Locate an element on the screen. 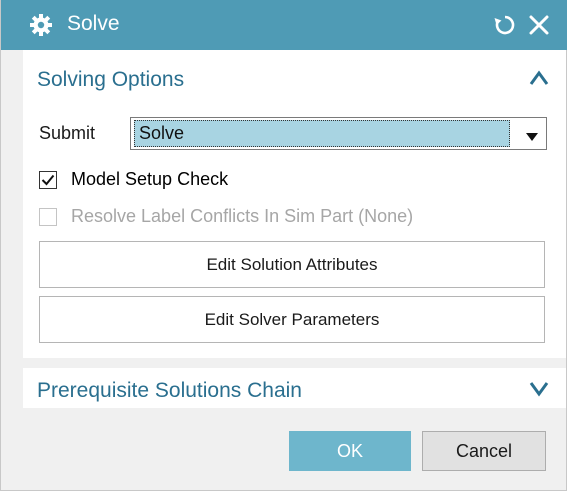 This screenshot has height=491, width=567. submit-dropdown: Solve is located at coordinates (338, 133).